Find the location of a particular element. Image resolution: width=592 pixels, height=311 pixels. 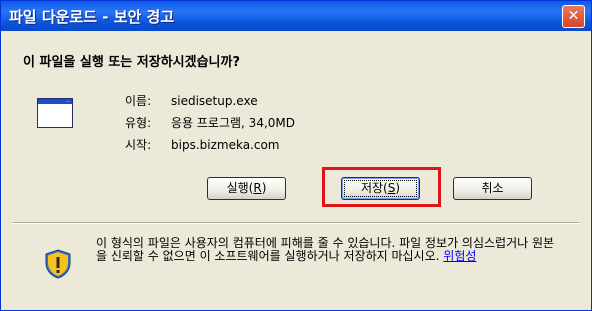

shield-warning-icon is located at coordinates (58, 264).